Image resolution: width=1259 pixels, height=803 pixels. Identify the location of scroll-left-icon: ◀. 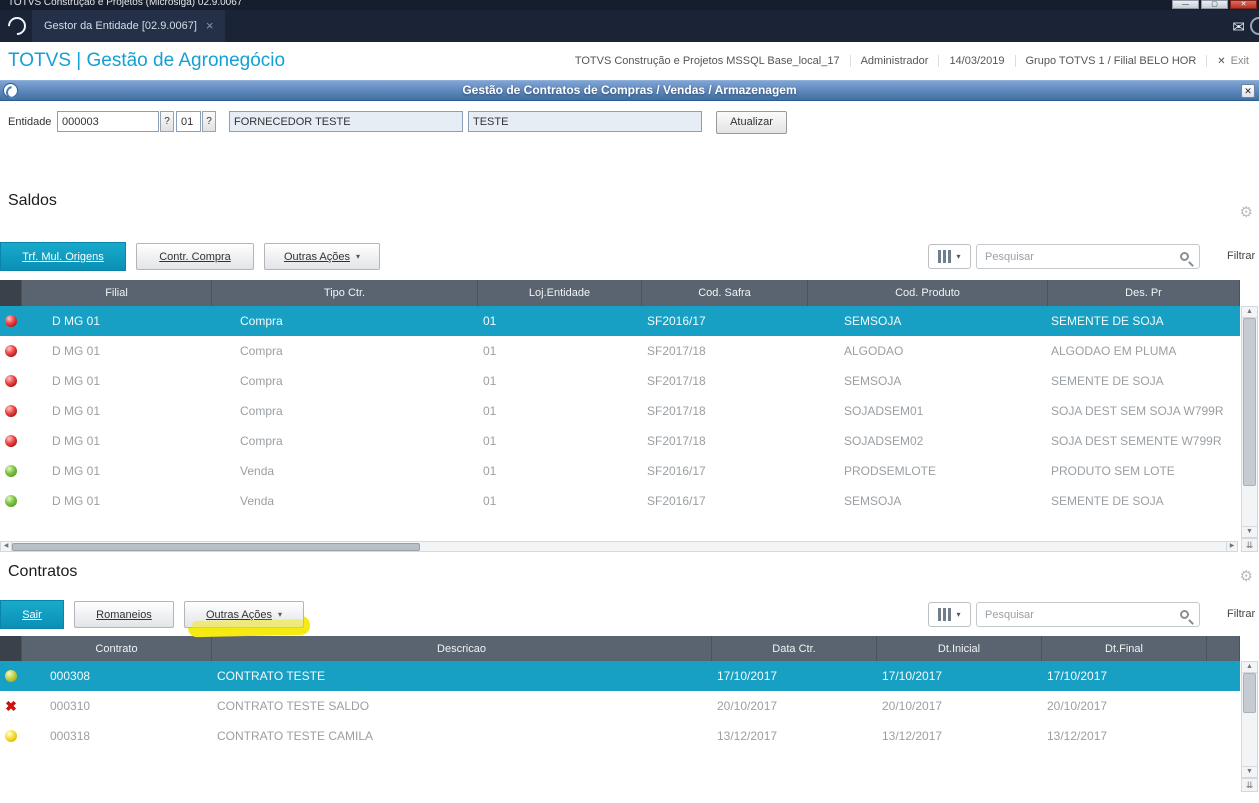
(6, 546).